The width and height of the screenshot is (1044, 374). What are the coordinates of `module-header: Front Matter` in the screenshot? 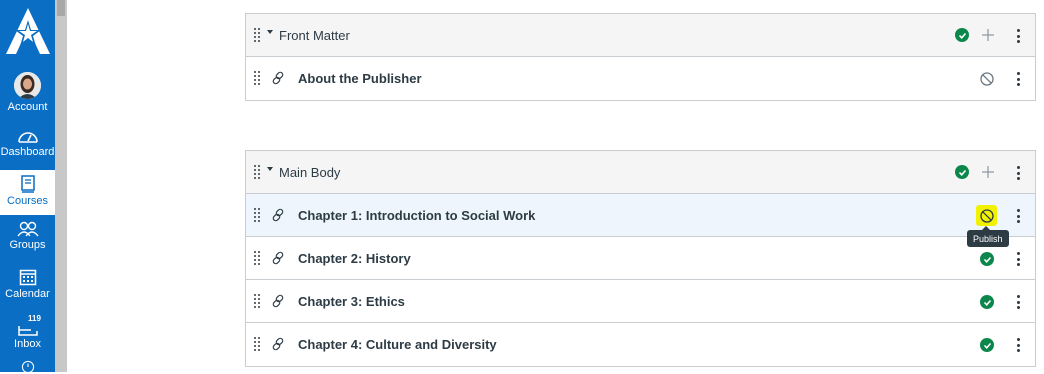 It's located at (640, 35).